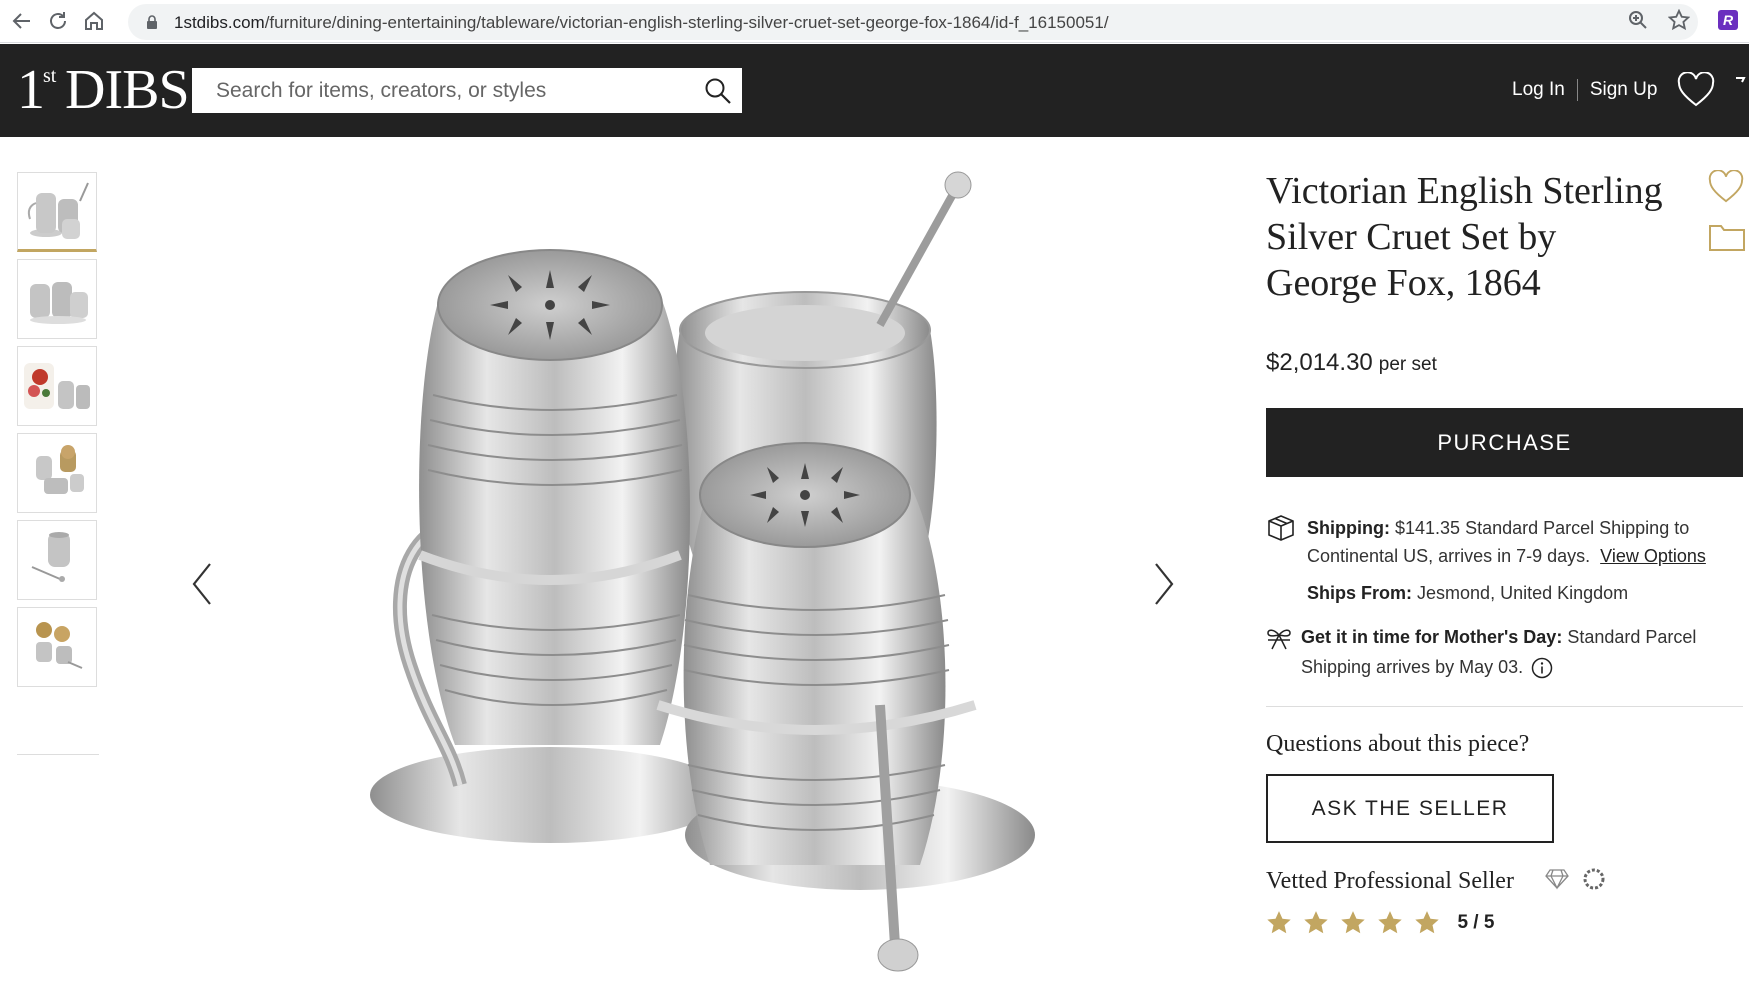 The image size is (1749, 985). Describe the element at coordinates (1557, 879) in the screenshot. I see `diamond-badge-icon` at that location.